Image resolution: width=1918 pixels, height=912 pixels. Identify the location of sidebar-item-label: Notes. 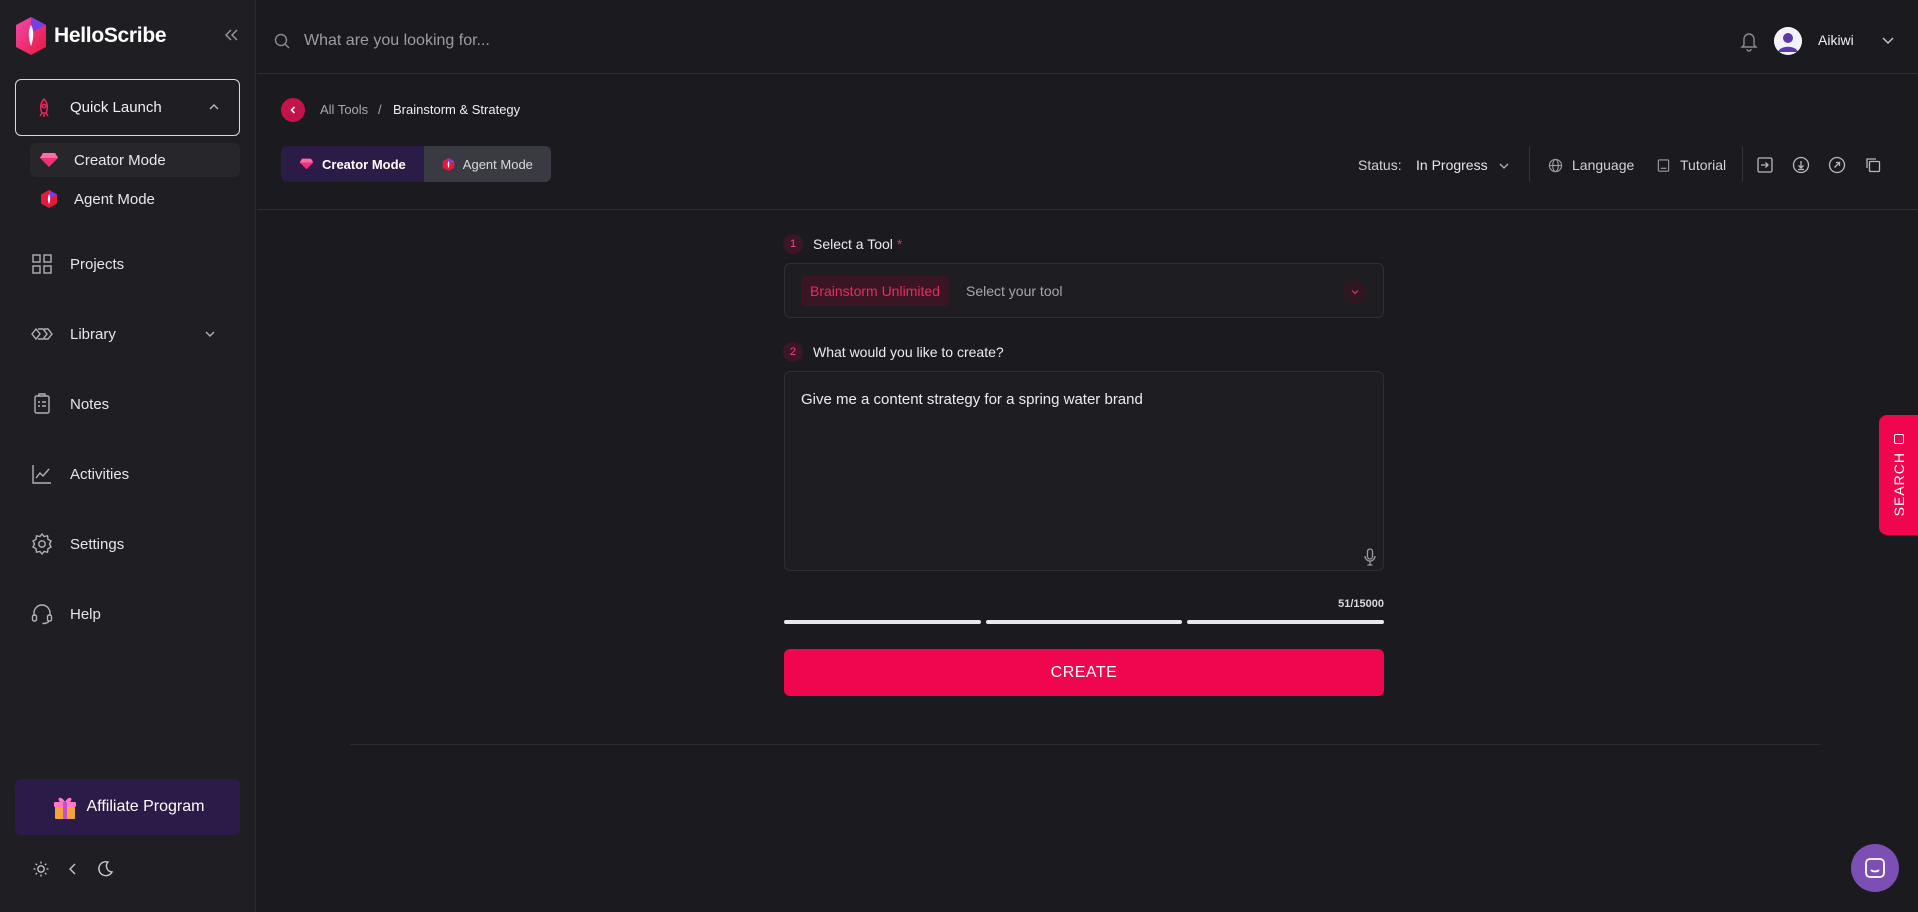
(90, 404).